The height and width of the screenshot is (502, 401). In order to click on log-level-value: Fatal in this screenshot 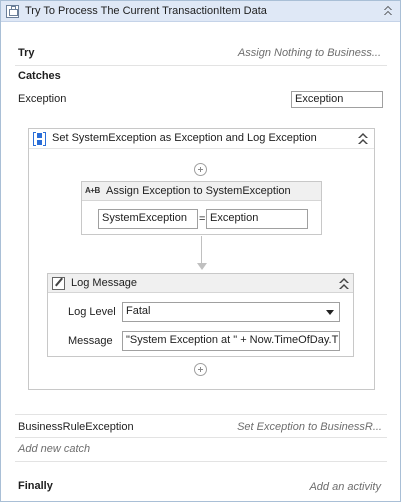, I will do `click(138, 311)`.